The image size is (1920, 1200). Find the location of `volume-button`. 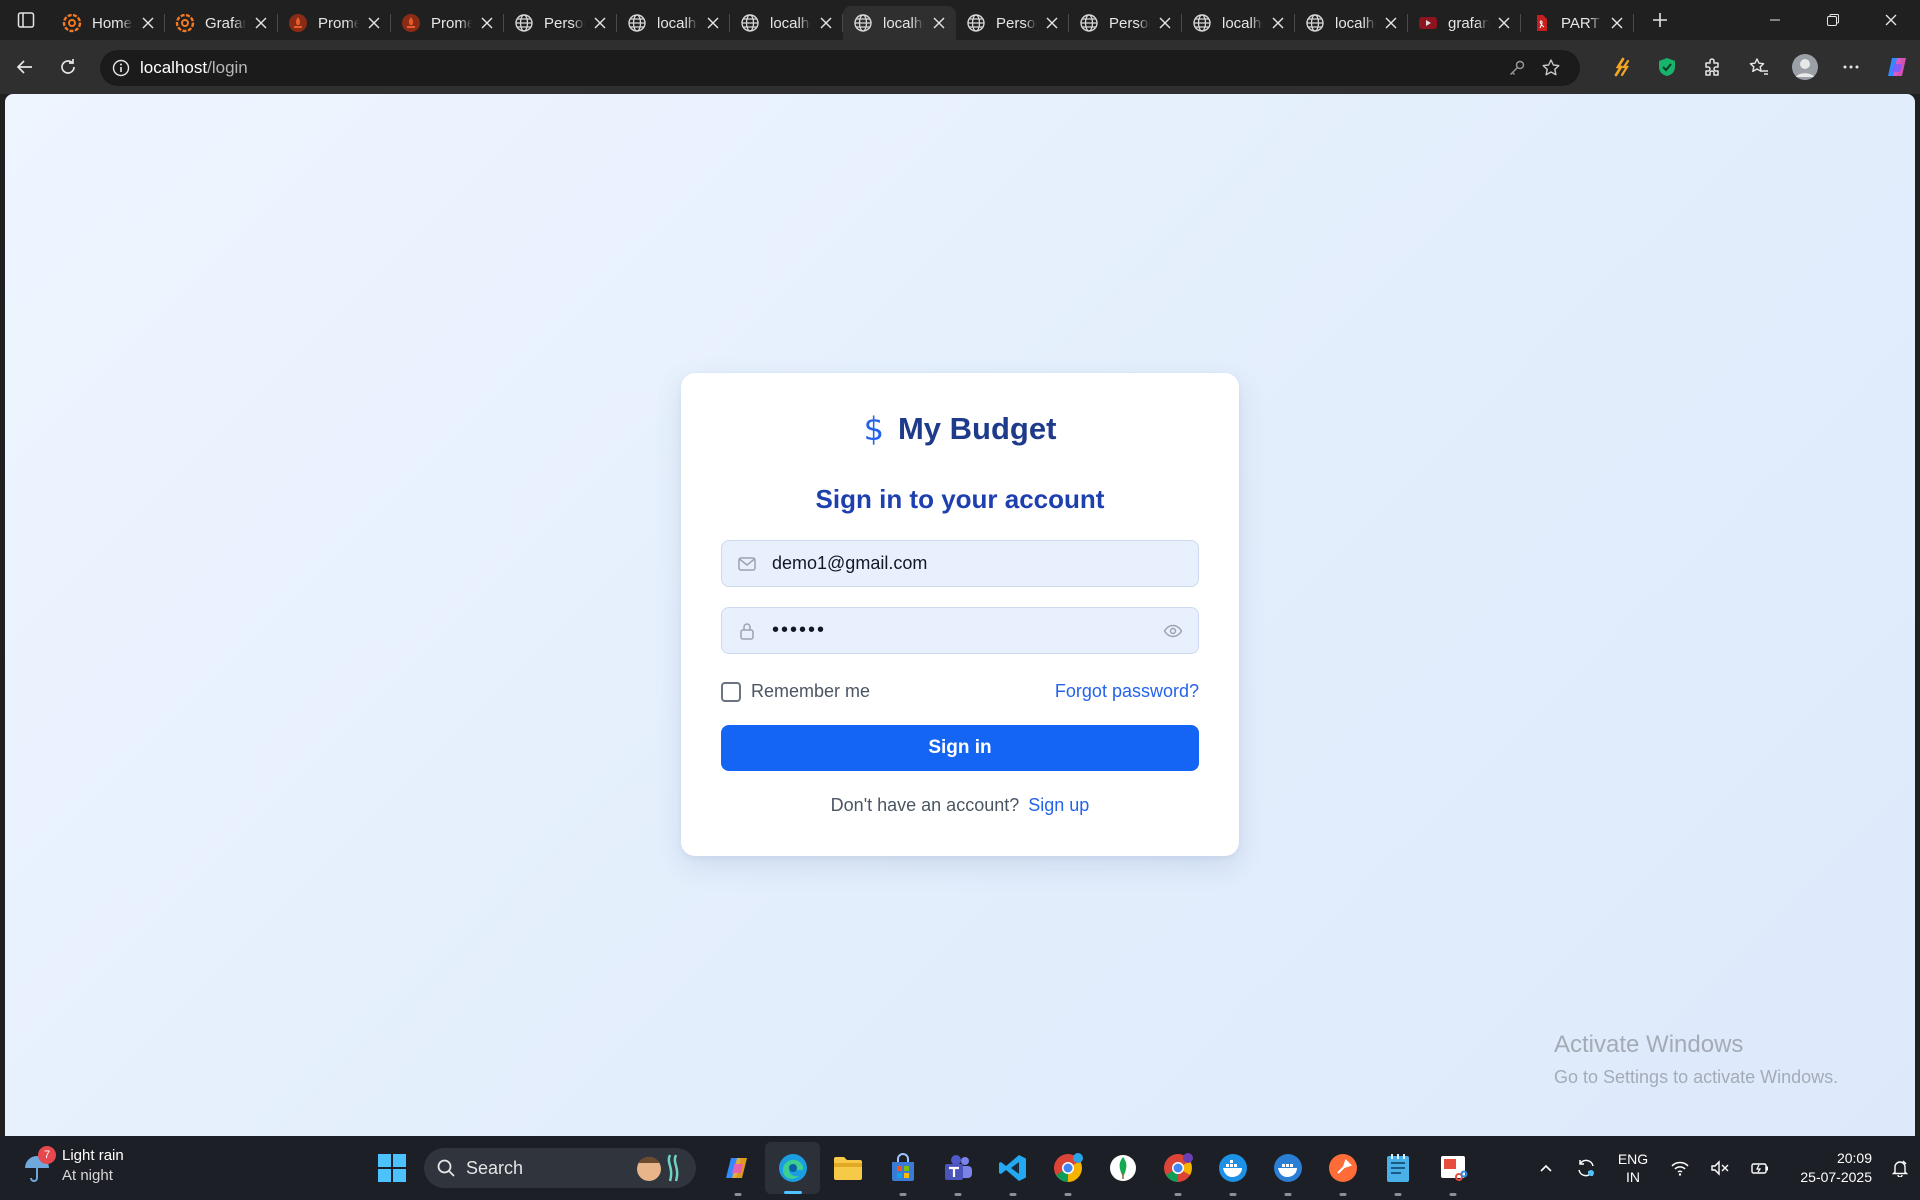

volume-button is located at coordinates (1720, 1168).